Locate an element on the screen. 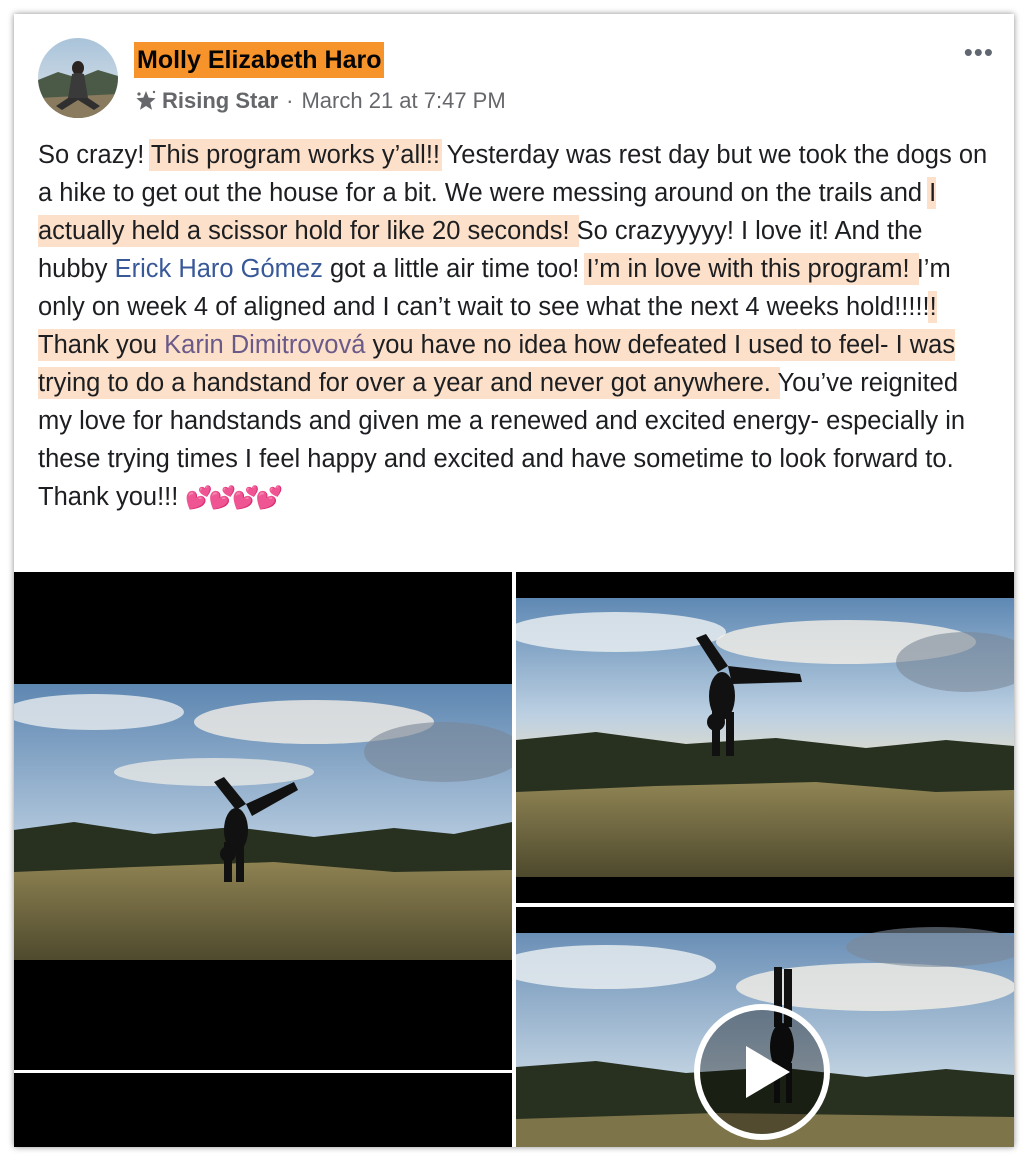 The image size is (1030, 1162). author-name: Molly Elizabeth Haro is located at coordinates (259, 60).